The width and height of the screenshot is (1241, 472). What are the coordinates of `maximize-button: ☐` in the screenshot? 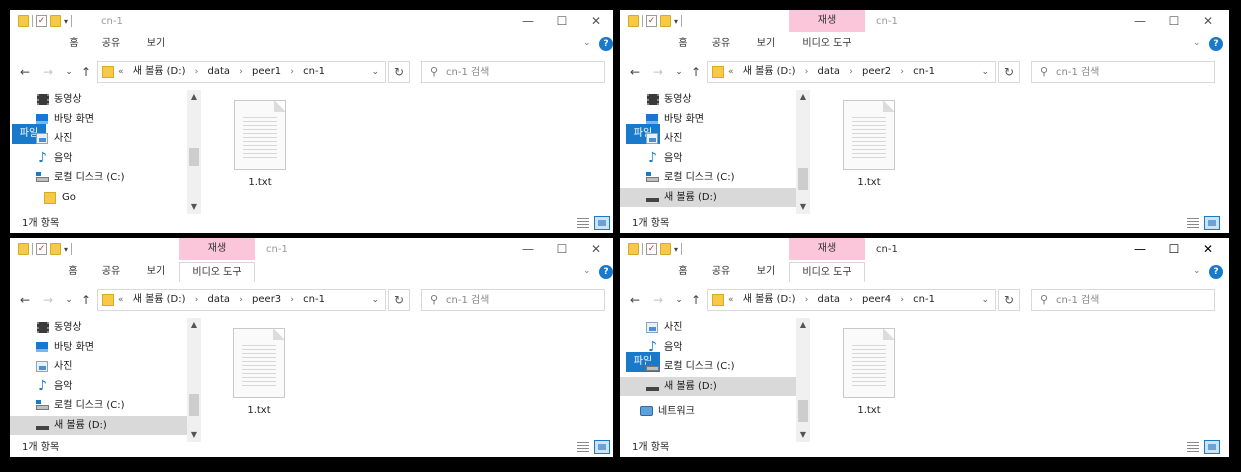 It's located at (1174, 21).